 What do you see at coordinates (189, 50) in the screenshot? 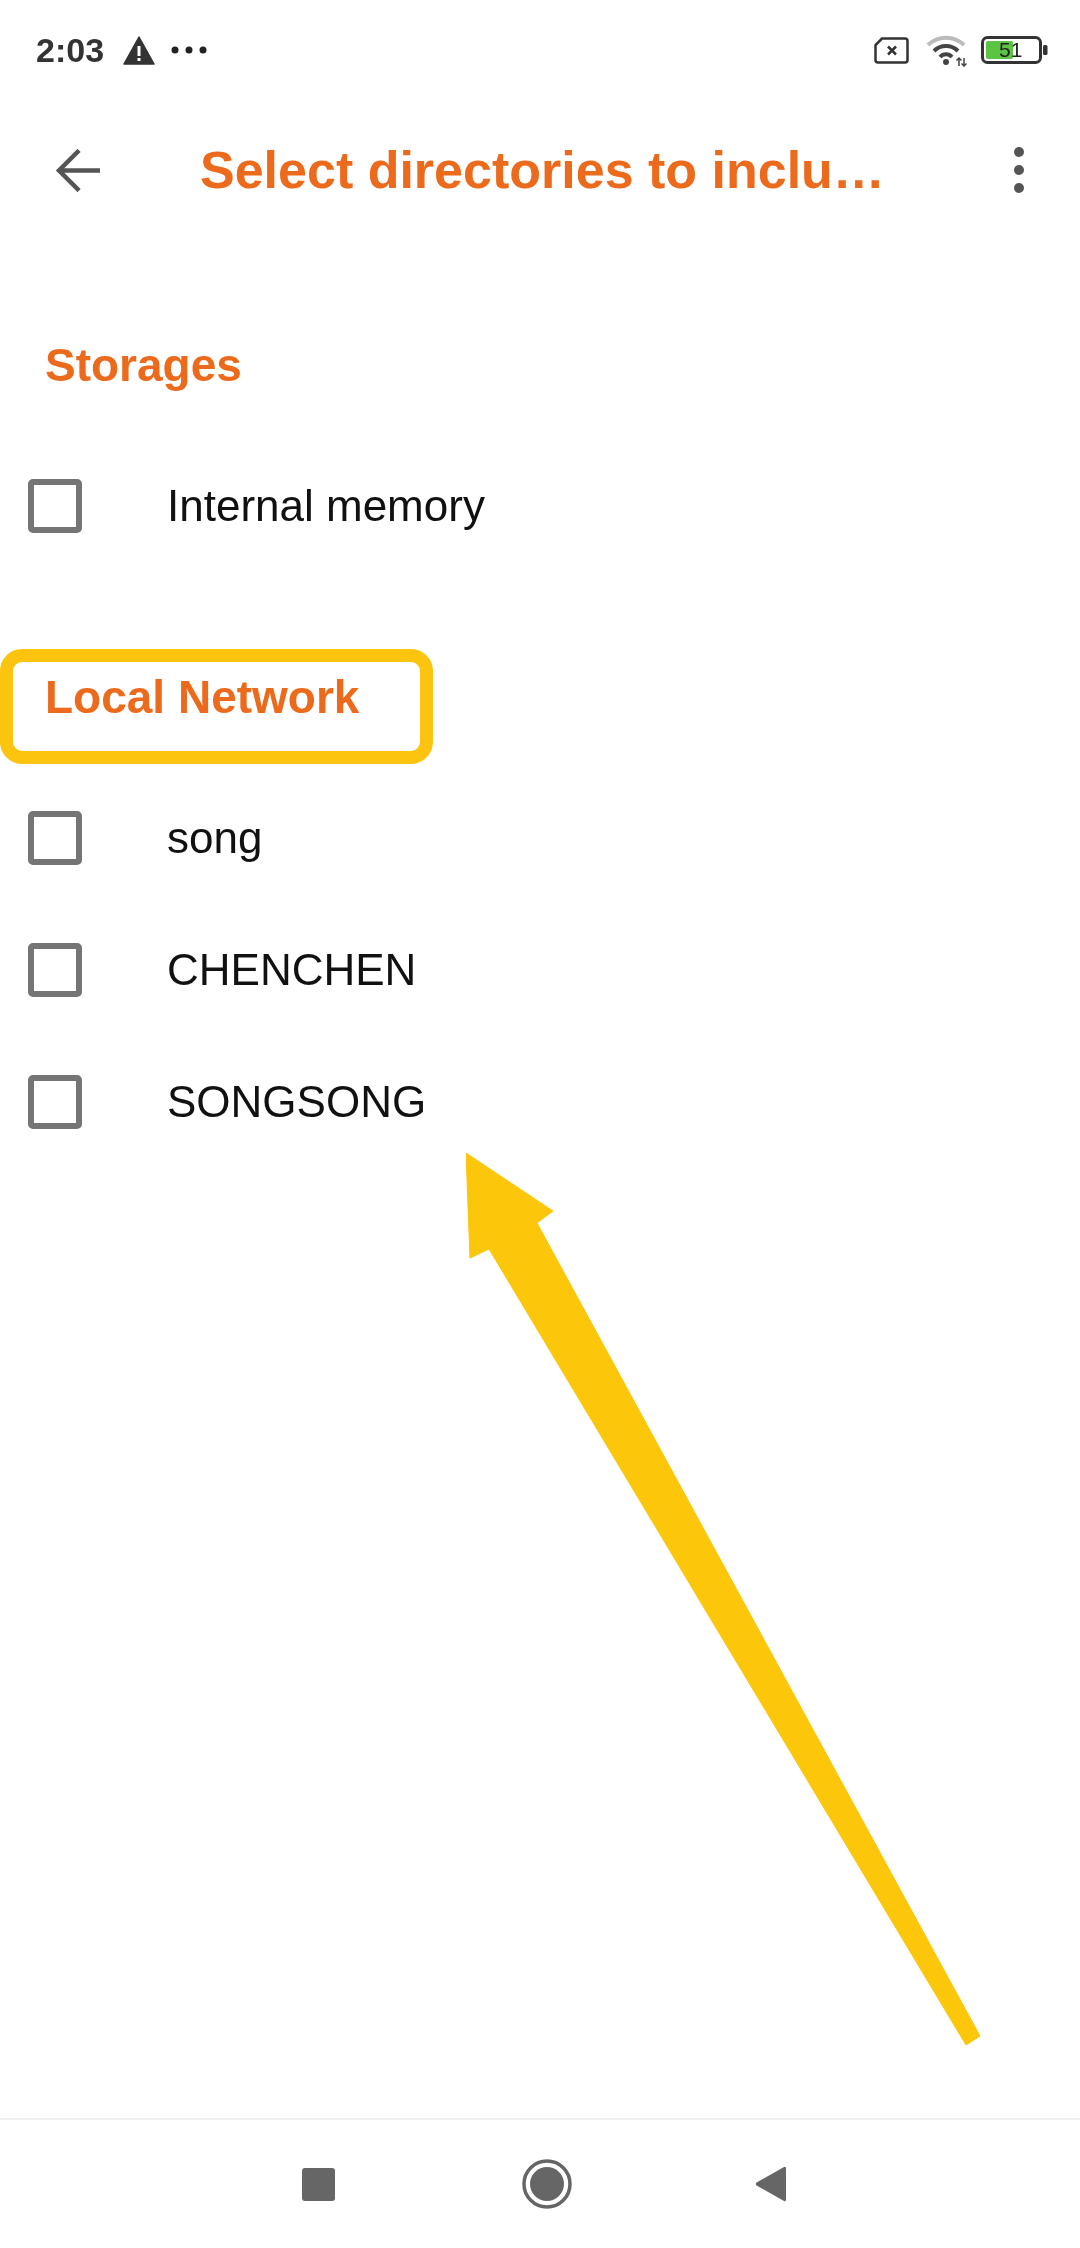
I see `horizontal-dots-icon` at bounding box center [189, 50].